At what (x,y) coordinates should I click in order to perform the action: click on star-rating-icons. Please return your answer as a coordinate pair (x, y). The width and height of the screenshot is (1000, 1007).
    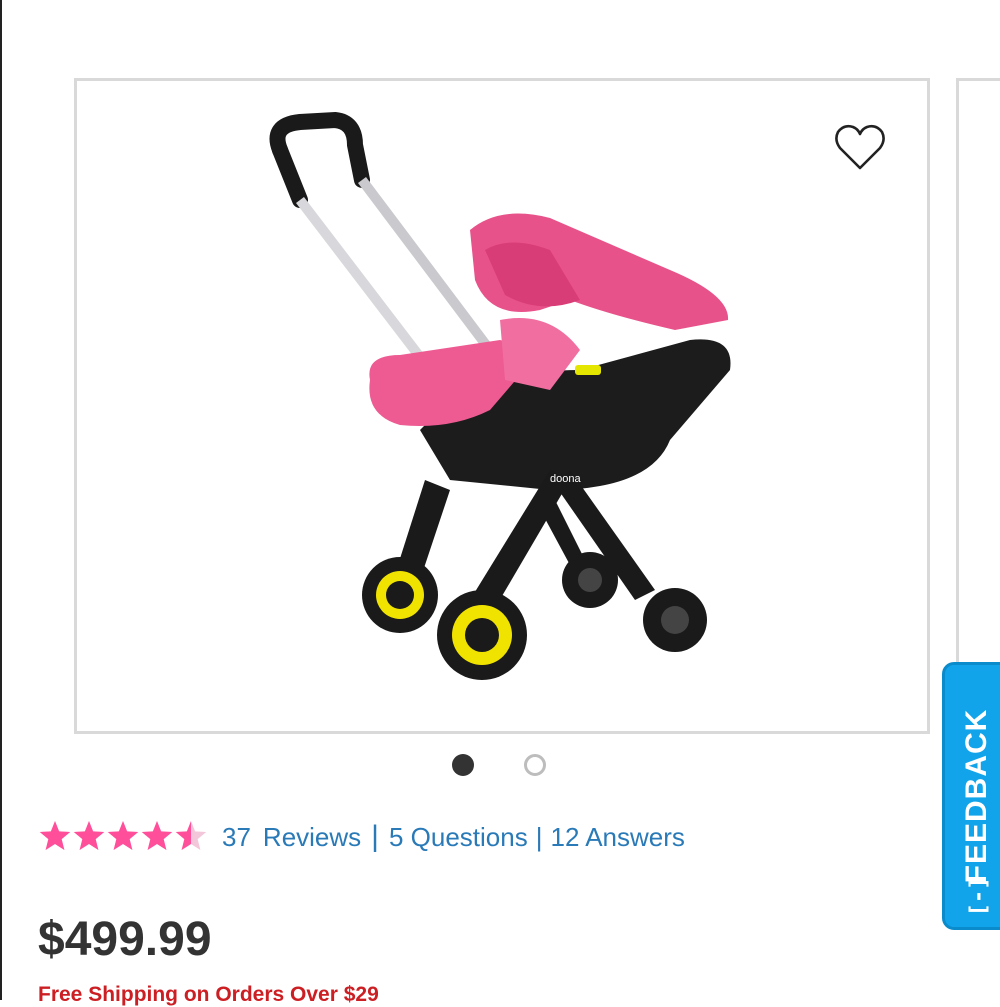
    Looking at the image, I should click on (123, 835).